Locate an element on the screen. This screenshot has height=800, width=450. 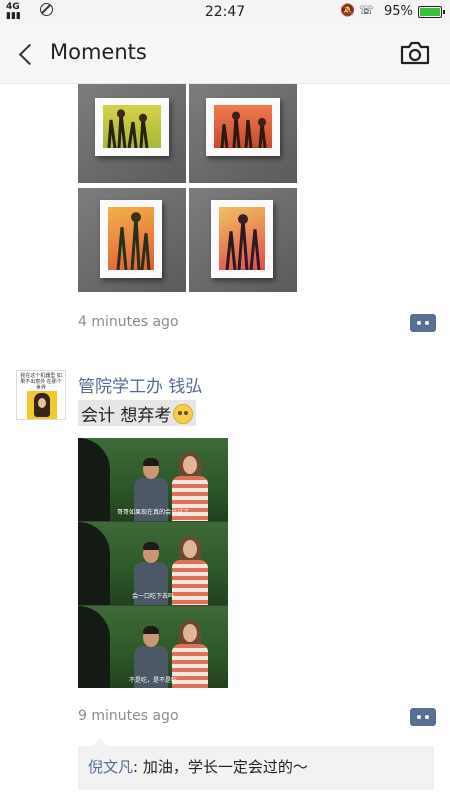
post-text: 会计 想弃考 is located at coordinates (137, 413).